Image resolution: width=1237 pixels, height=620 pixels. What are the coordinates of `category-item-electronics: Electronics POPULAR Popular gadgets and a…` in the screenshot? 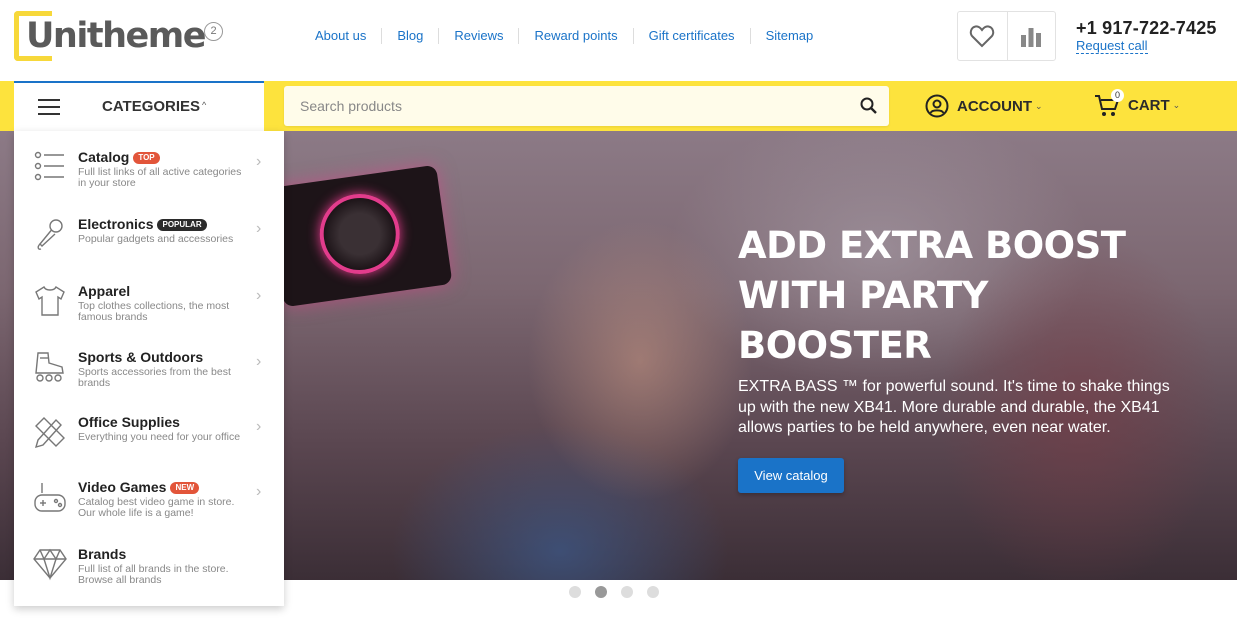 It's located at (149, 249).